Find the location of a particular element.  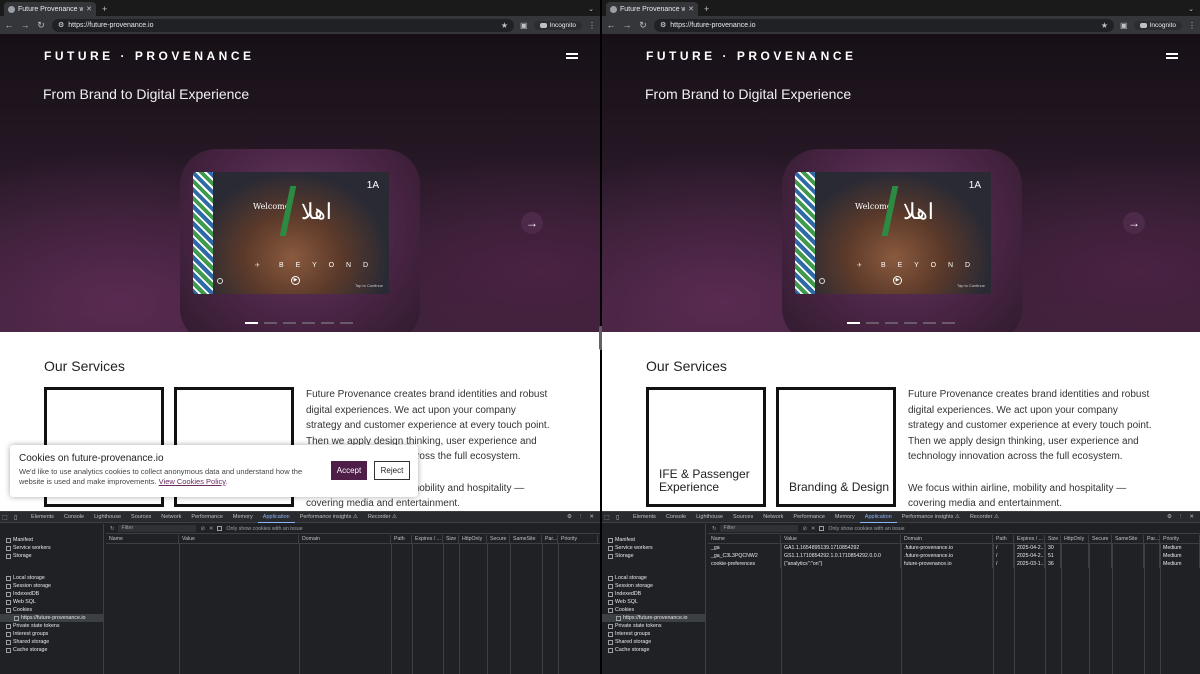

service-card-branding: Branding & Design is located at coordinates (836, 447).